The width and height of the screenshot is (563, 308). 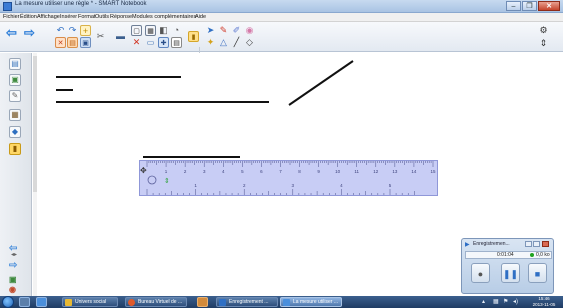 What do you see at coordinates (150, 42) in the screenshot?
I see `capture-icon: ▭` at bounding box center [150, 42].